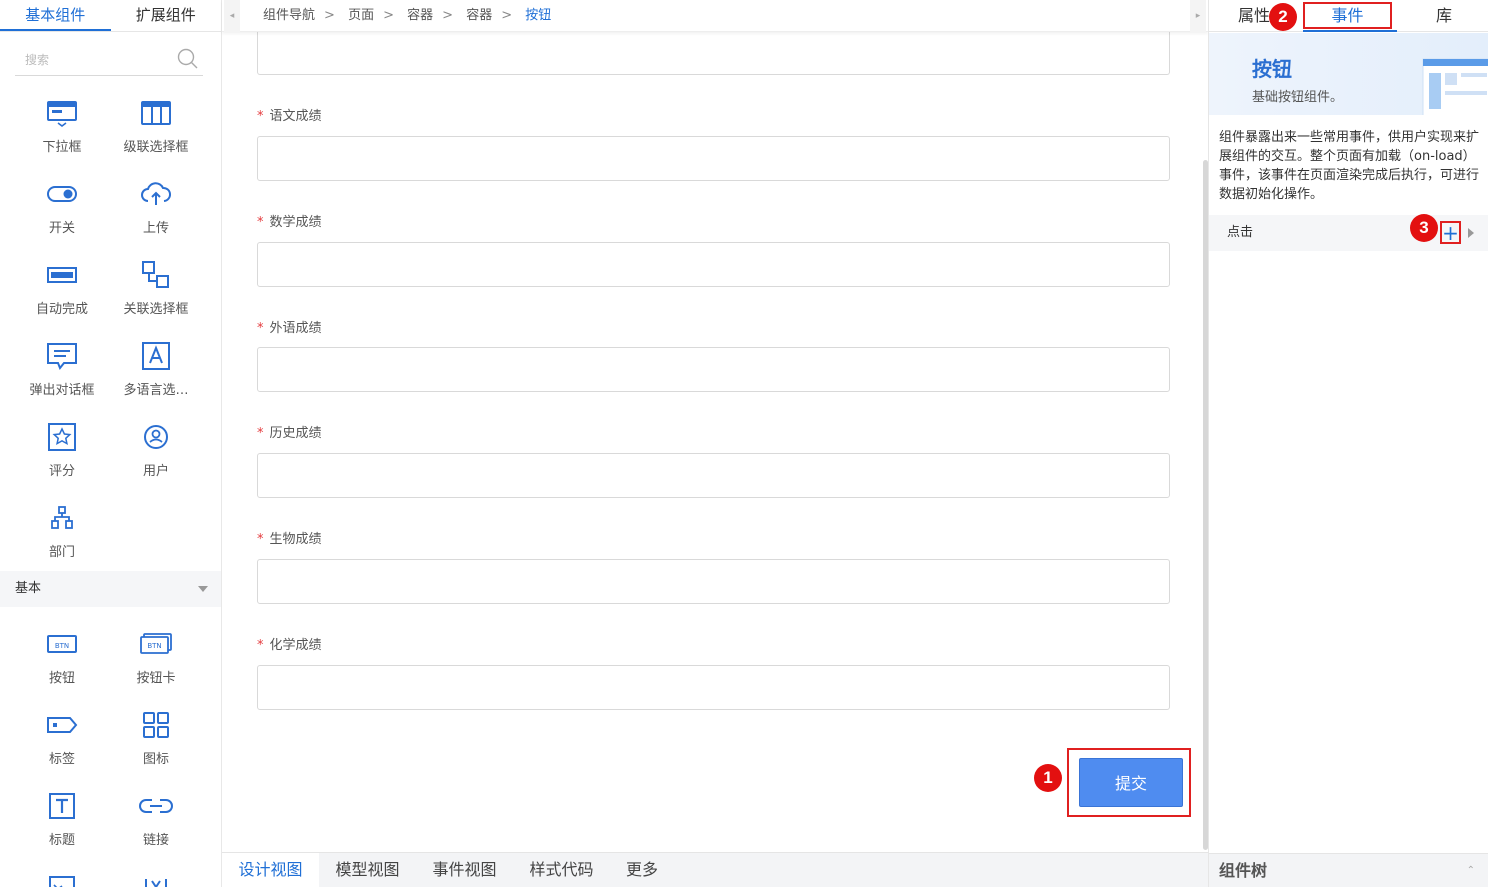  What do you see at coordinates (156, 113) in the screenshot?
I see `cascader-icon` at bounding box center [156, 113].